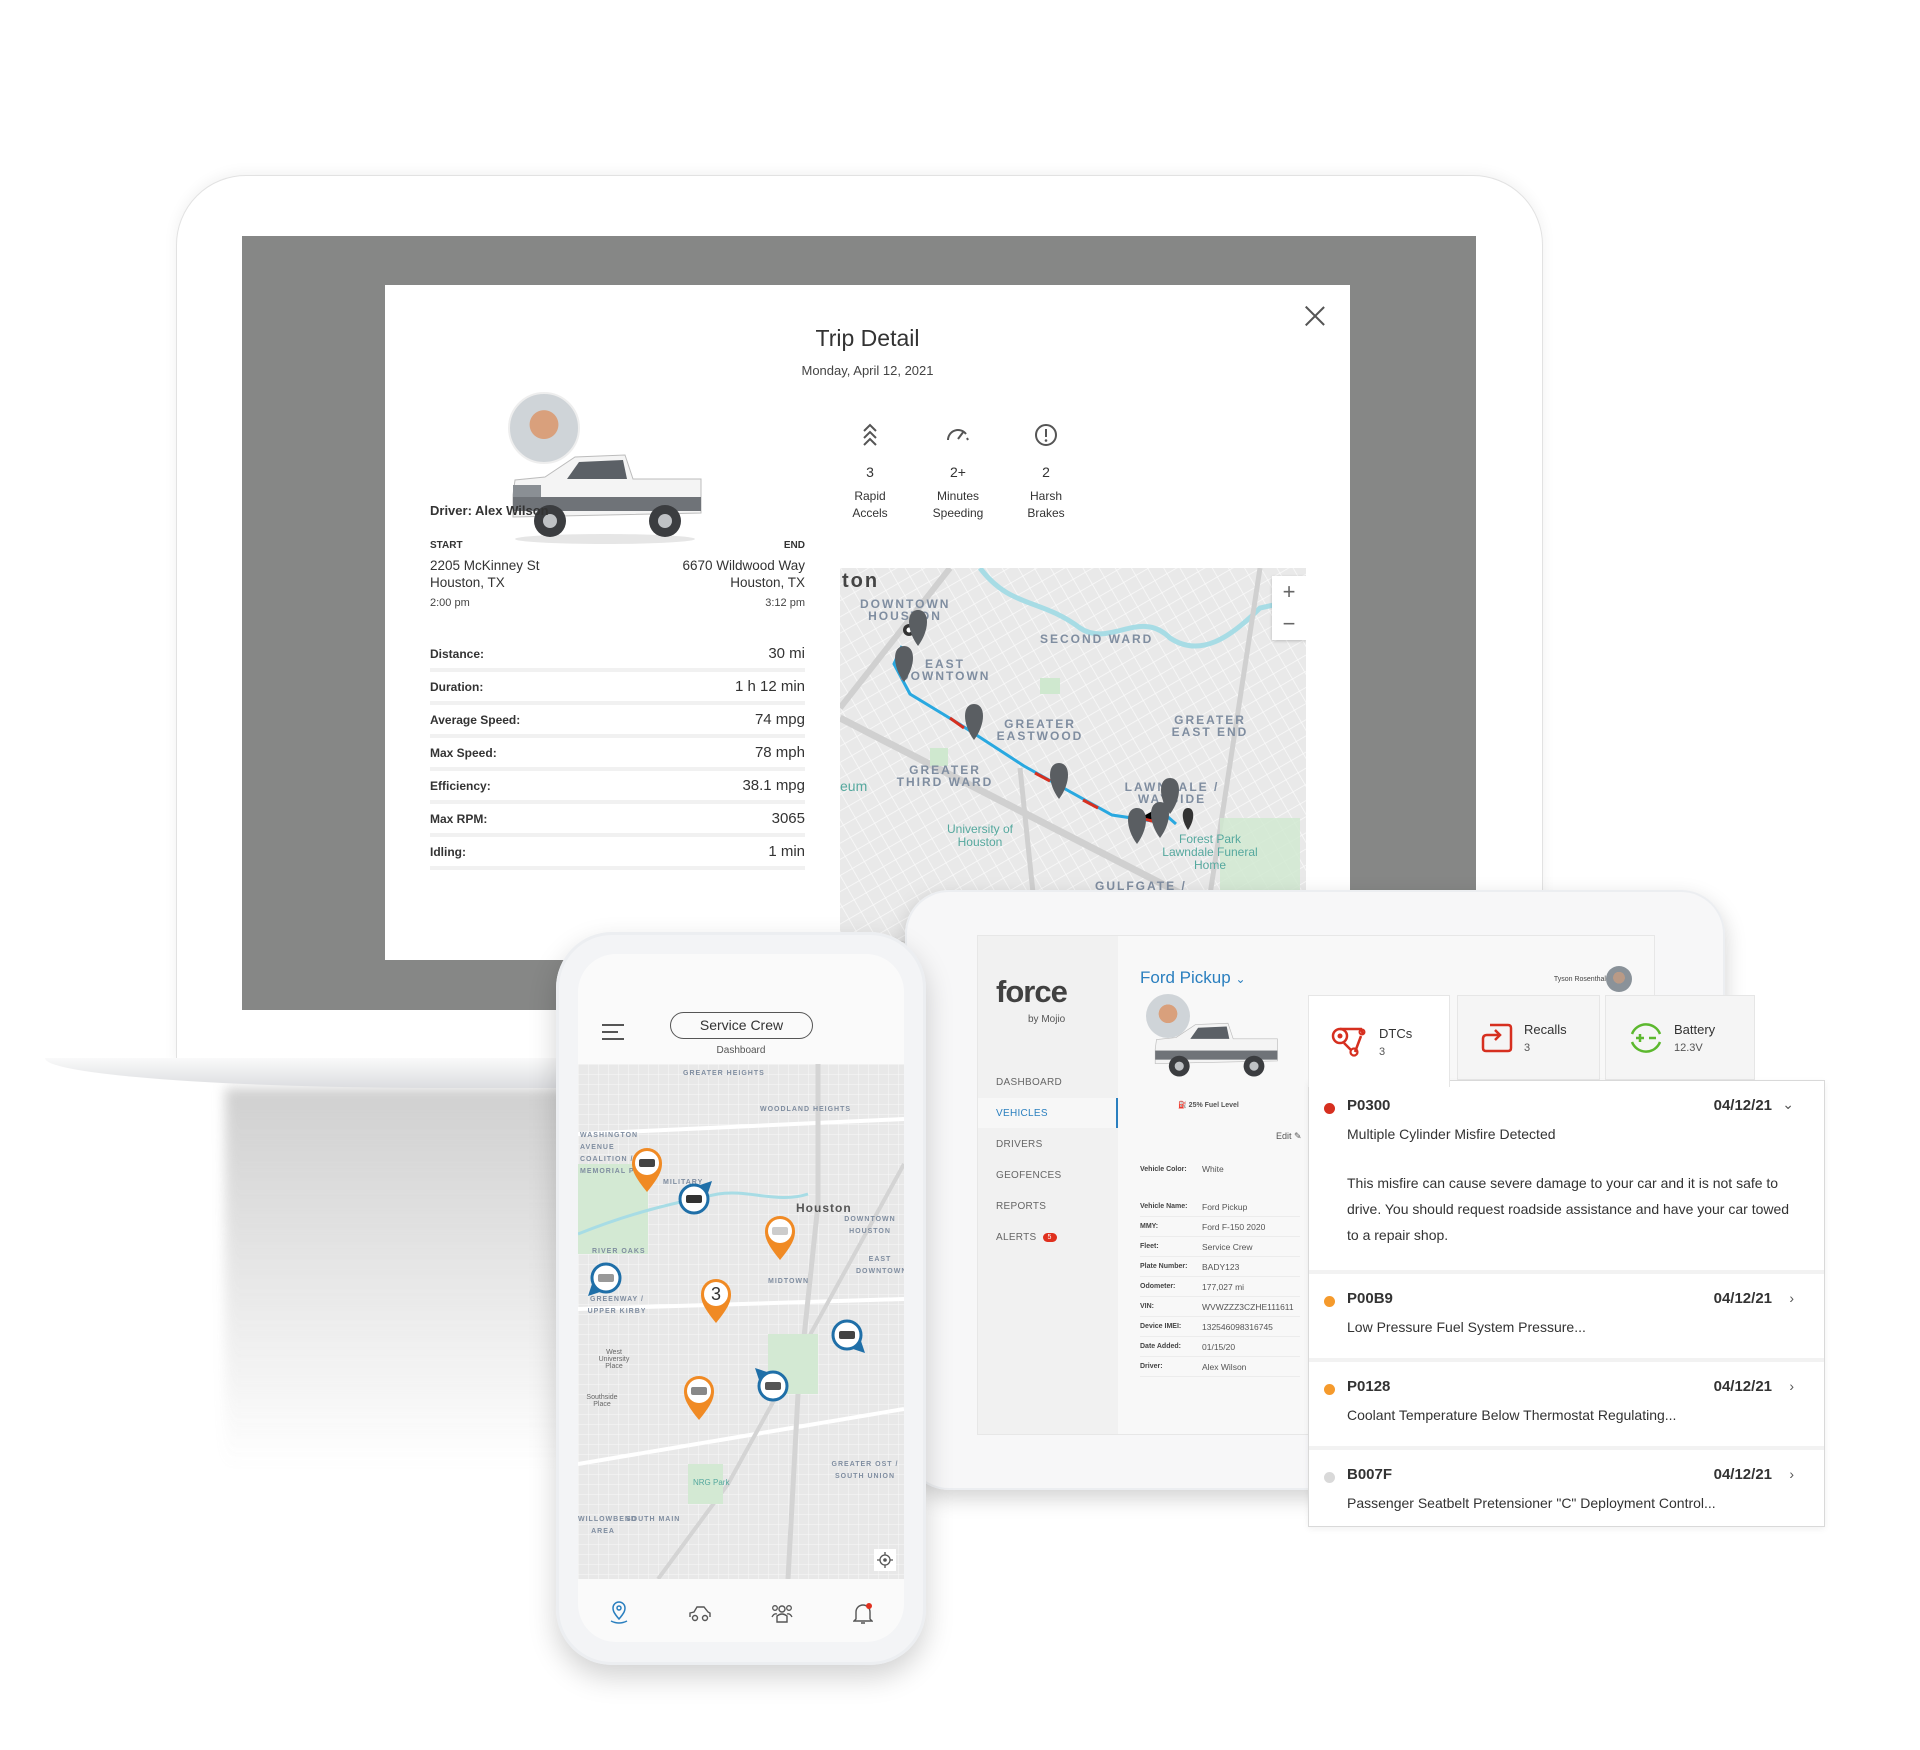 The image size is (1920, 1750). What do you see at coordinates (885, 1560) in the screenshot?
I see `locate-me-button` at bounding box center [885, 1560].